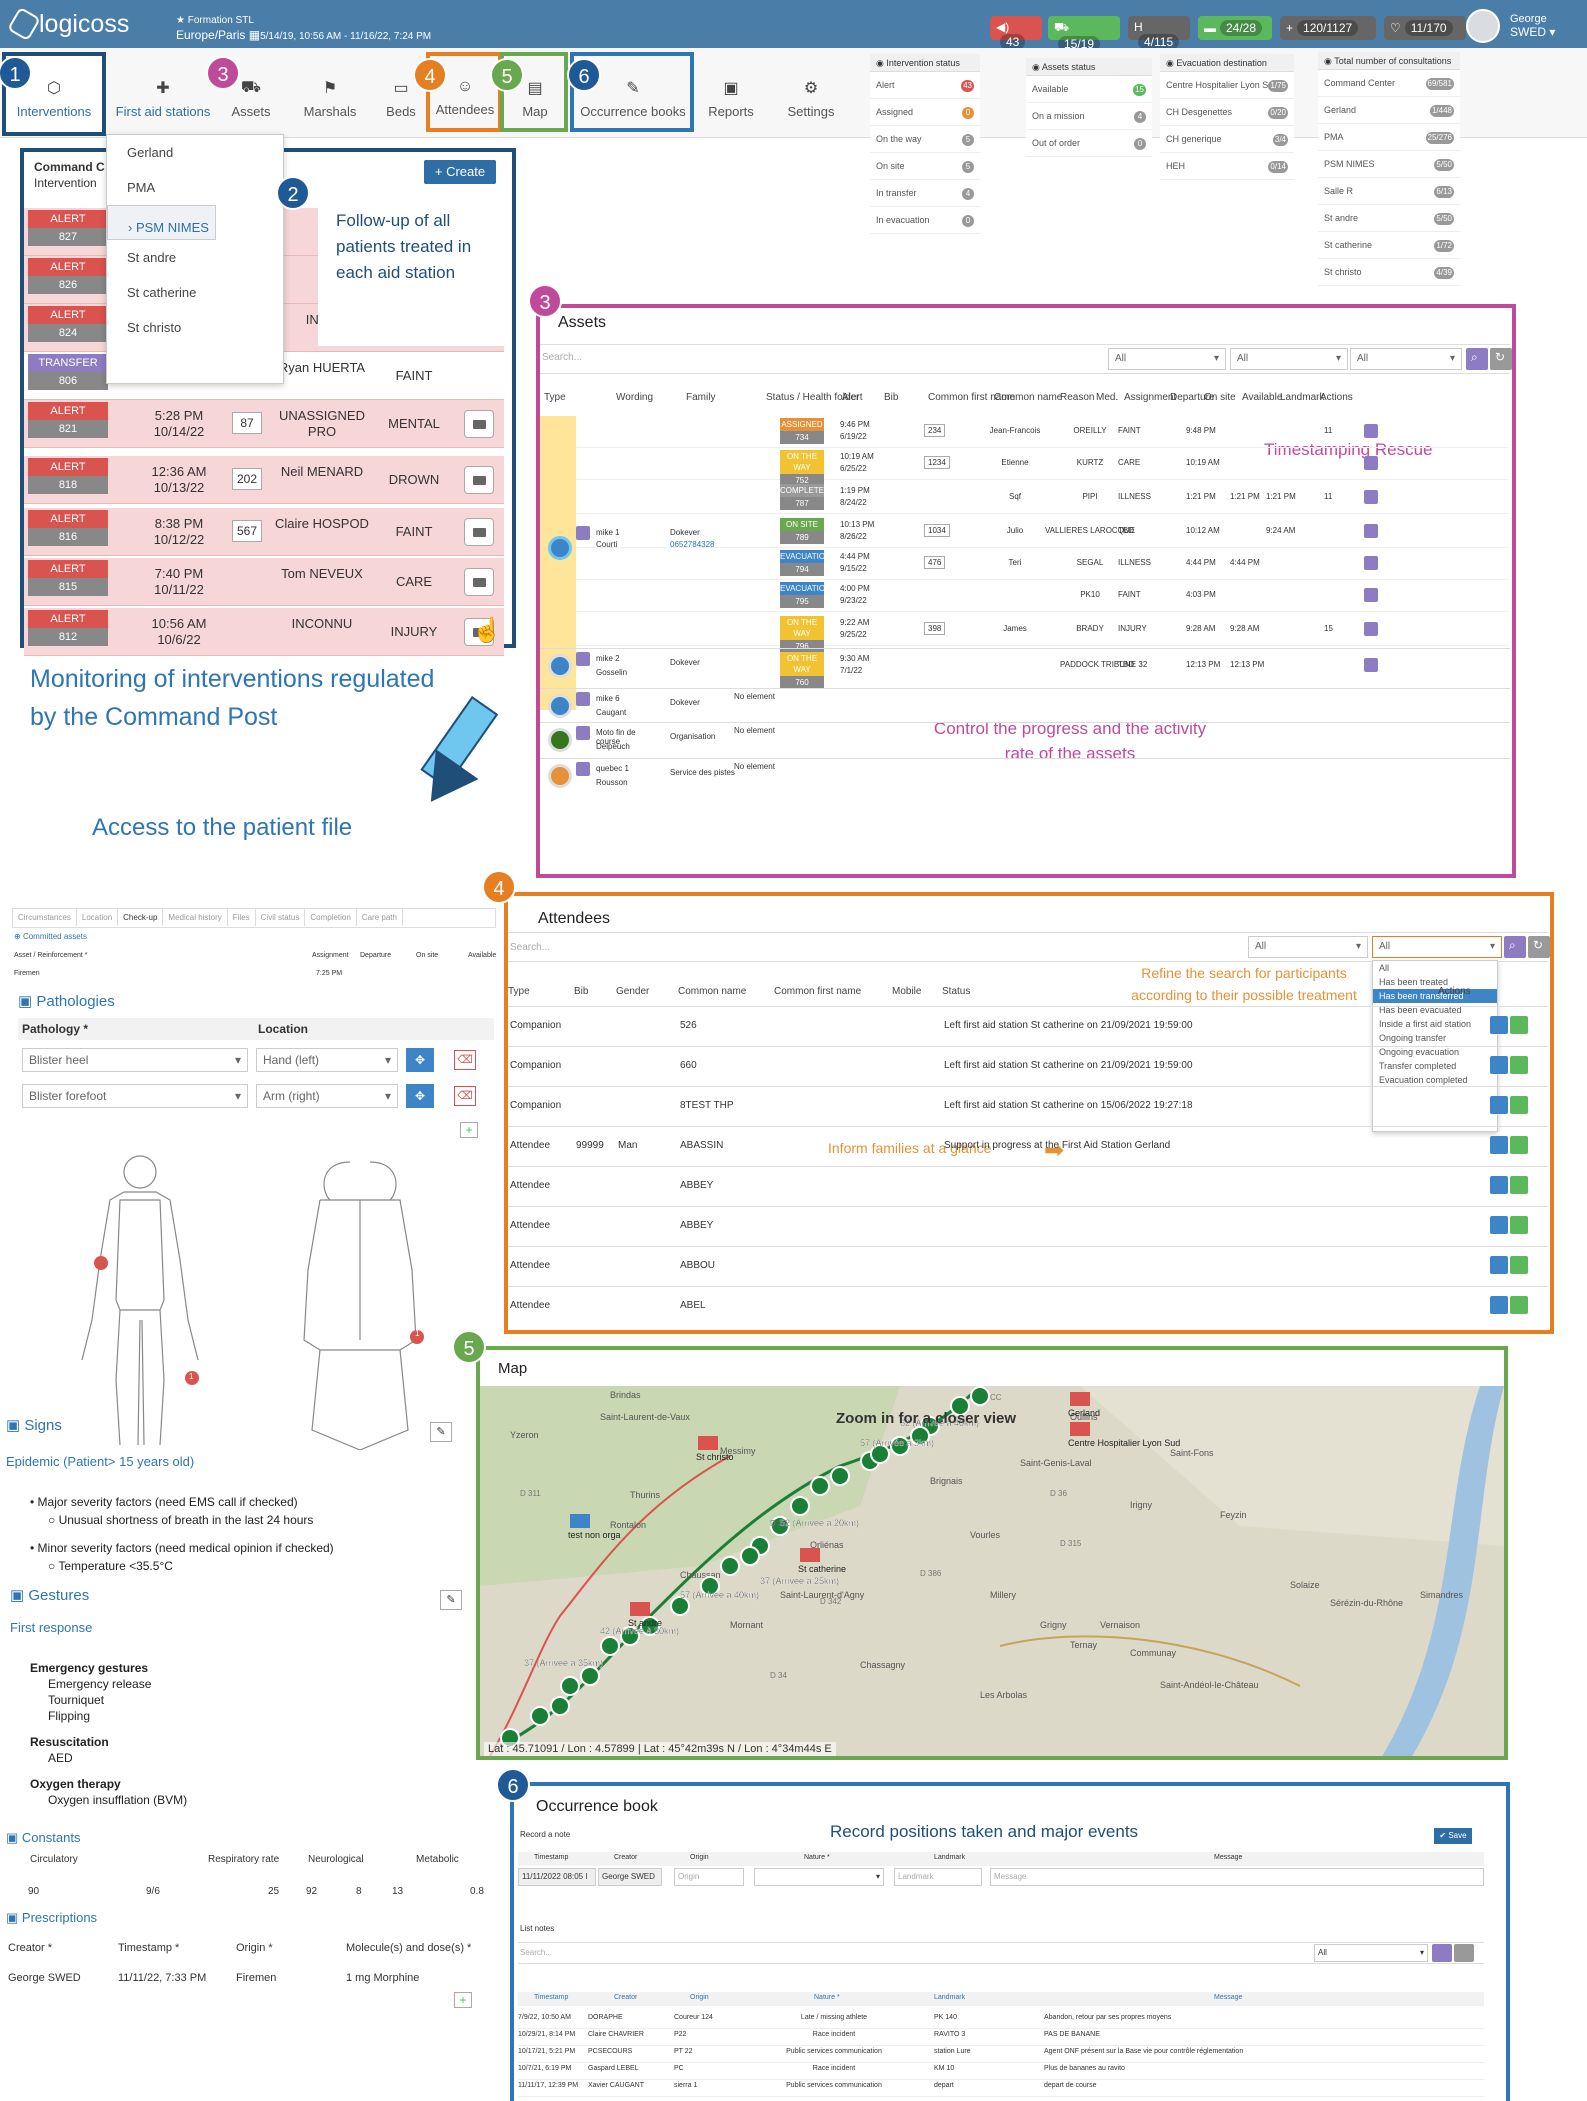  I want to click on asset-phone: 0652784328, so click(692, 544).